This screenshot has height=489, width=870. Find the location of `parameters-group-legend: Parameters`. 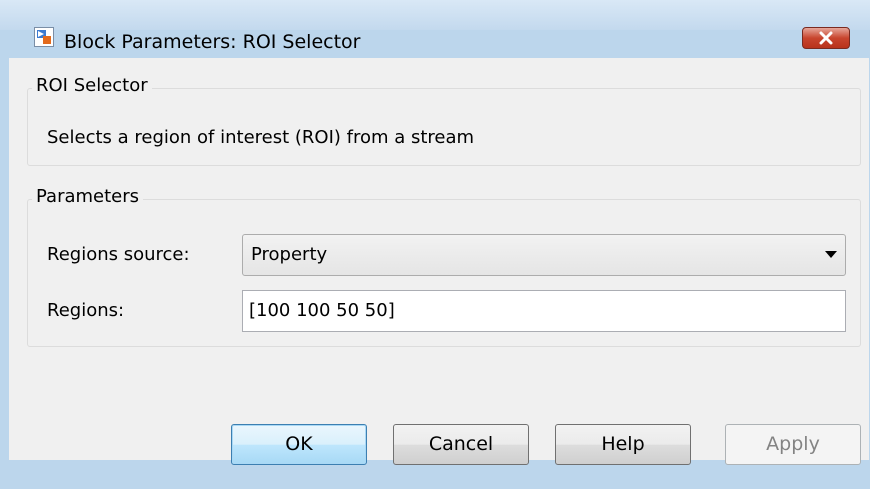

parameters-group-legend: Parameters is located at coordinates (88, 197).